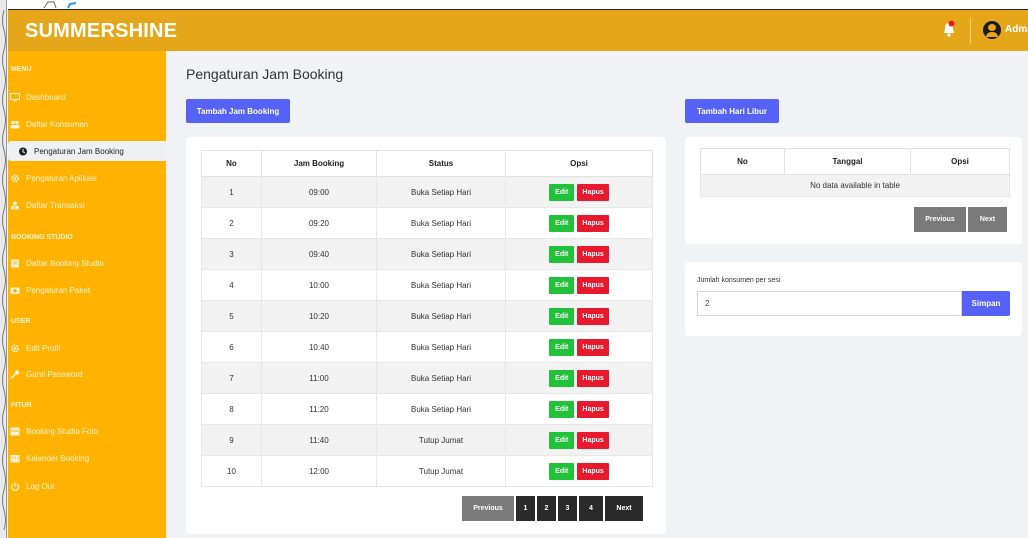  Describe the element at coordinates (319, 378) in the screenshot. I see `cell-jam-booking: 11:00` at that location.